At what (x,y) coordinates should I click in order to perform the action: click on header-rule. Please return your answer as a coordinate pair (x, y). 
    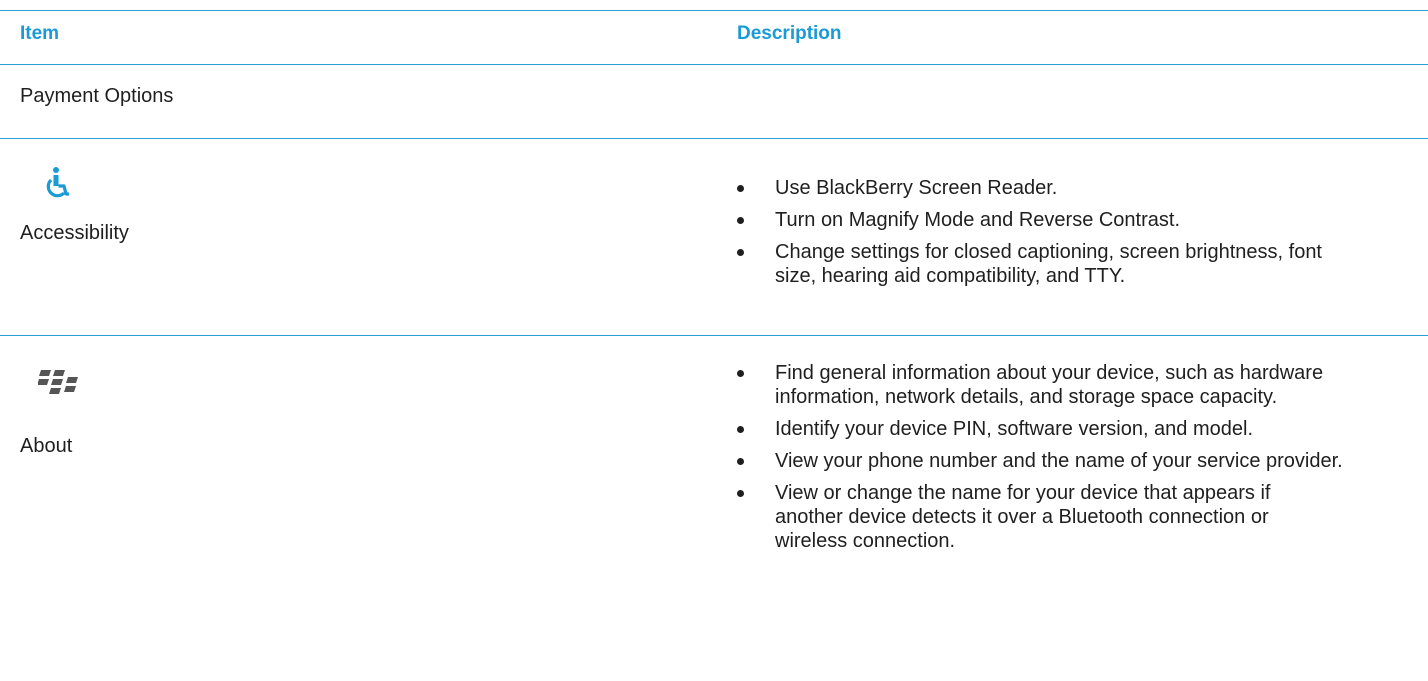
    Looking at the image, I should click on (714, 64).